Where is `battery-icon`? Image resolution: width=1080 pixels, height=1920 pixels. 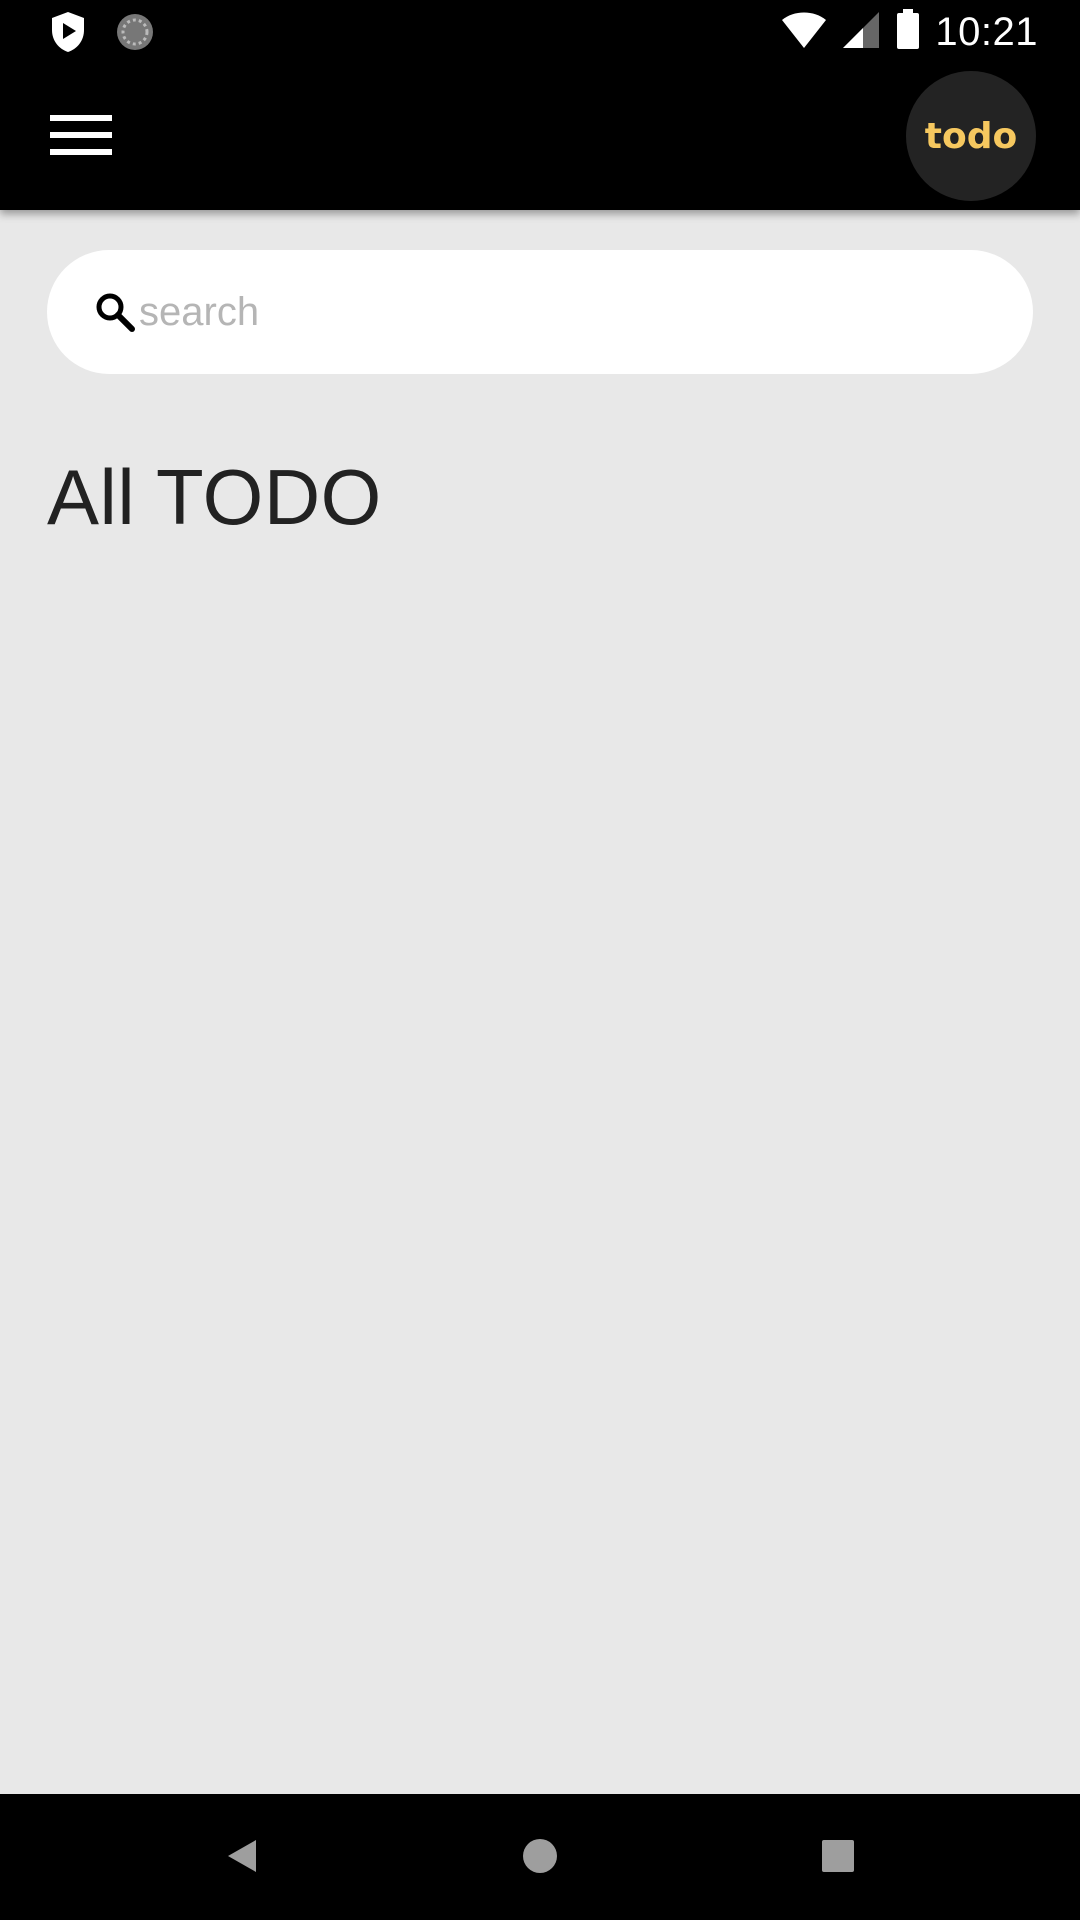 battery-icon is located at coordinates (908, 32).